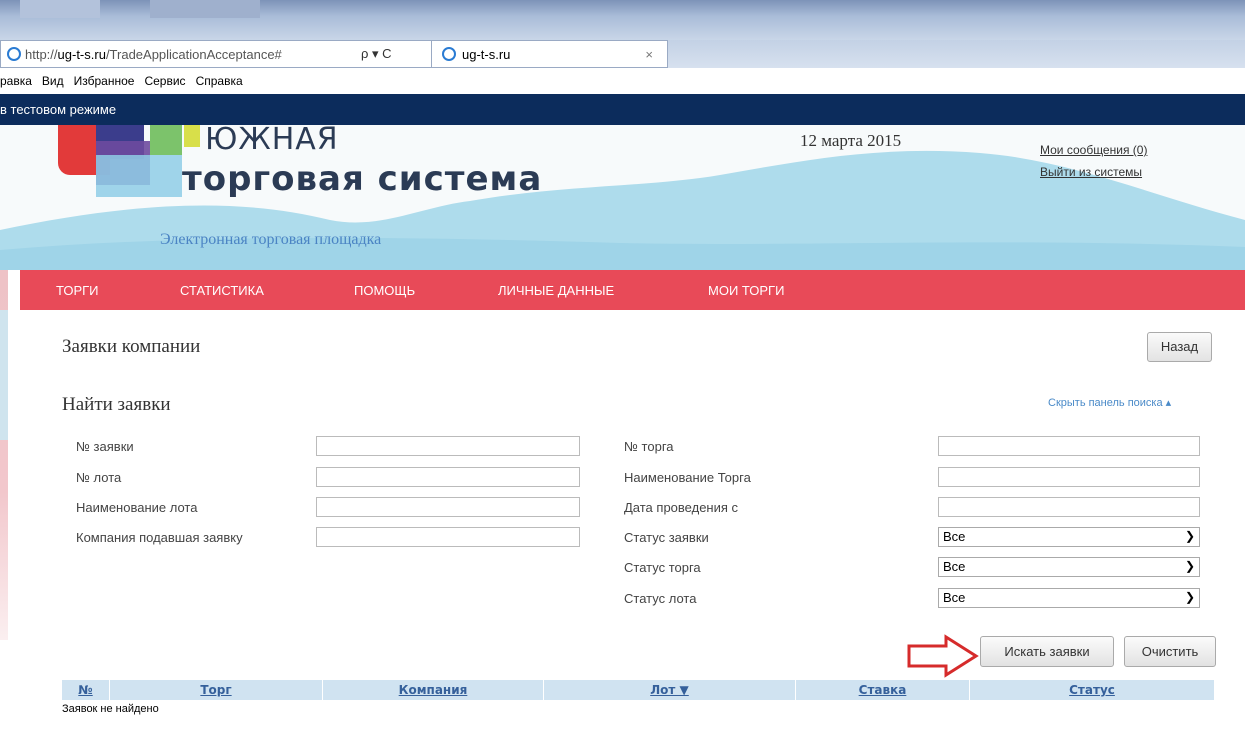 This screenshot has height=738, width=1245. I want to click on hide-search-panel-link: Скрыть панель поиска ▴, so click(1109, 402).